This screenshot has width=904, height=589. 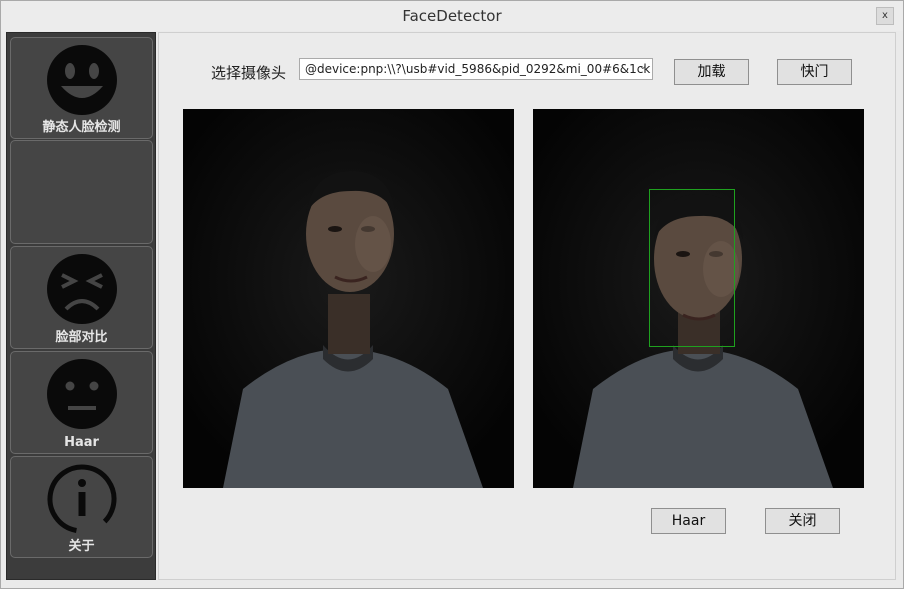 What do you see at coordinates (885, 16) in the screenshot?
I see `window-close-button: x` at bounding box center [885, 16].